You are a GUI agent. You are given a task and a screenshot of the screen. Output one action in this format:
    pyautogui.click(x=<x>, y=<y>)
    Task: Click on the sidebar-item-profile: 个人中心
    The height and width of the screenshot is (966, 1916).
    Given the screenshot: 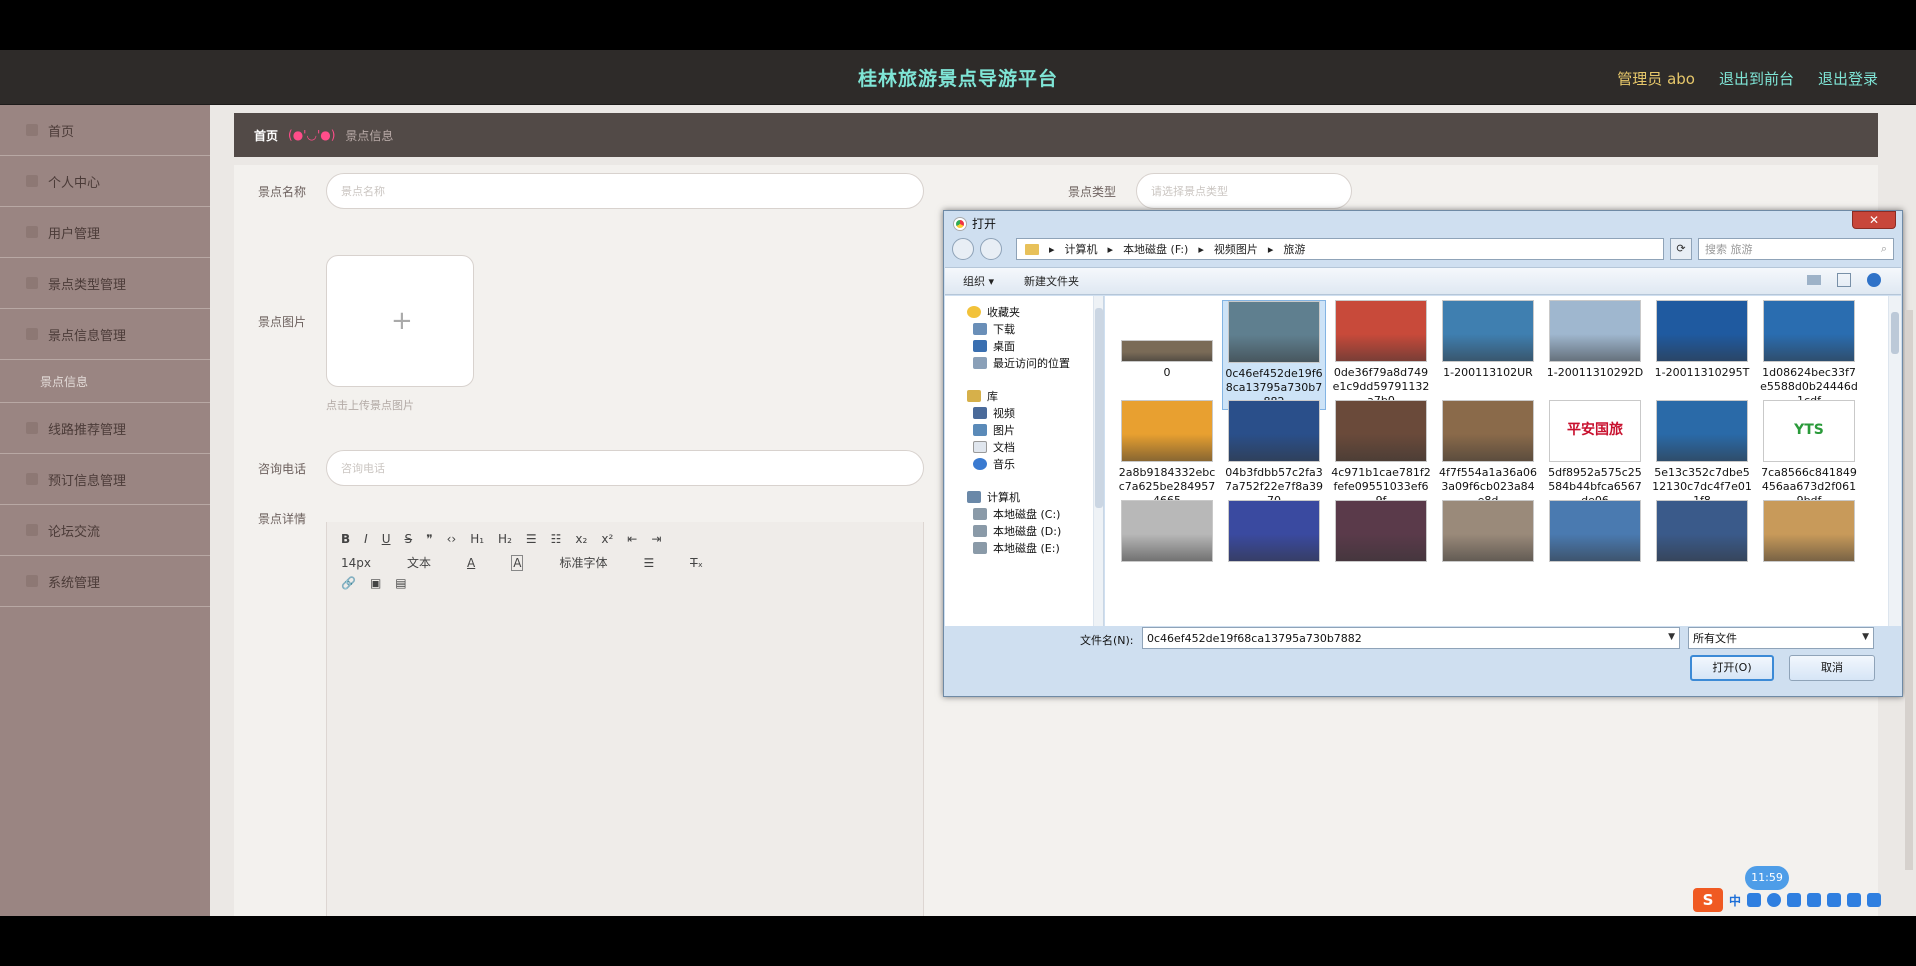 What is the action you would take?
    pyautogui.click(x=105, y=181)
    